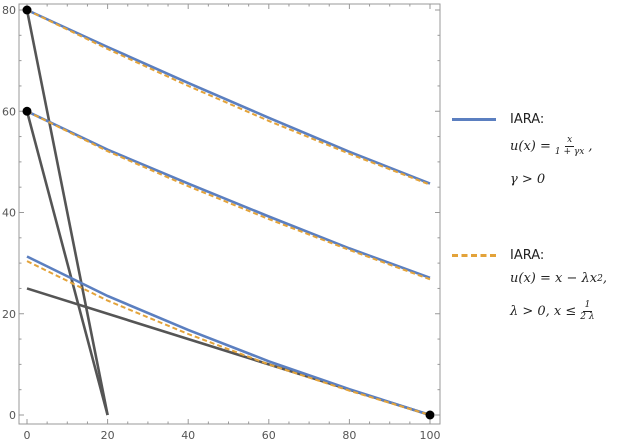 The width and height of the screenshot is (623, 445). What do you see at coordinates (349, 435) in the screenshot?
I see `x-tick-label: 80` at bounding box center [349, 435].